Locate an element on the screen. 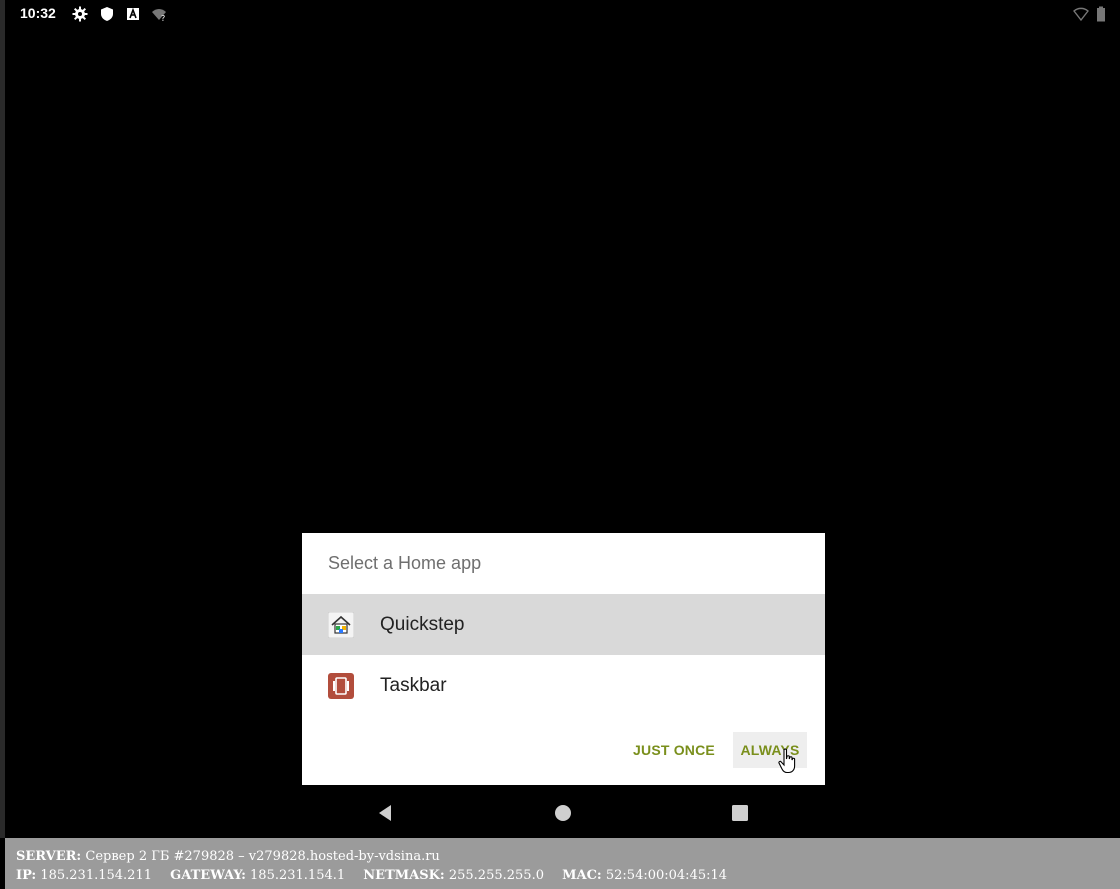 This screenshot has width=1120, height=889. dialog-title: Select a Home app is located at coordinates (405, 563).